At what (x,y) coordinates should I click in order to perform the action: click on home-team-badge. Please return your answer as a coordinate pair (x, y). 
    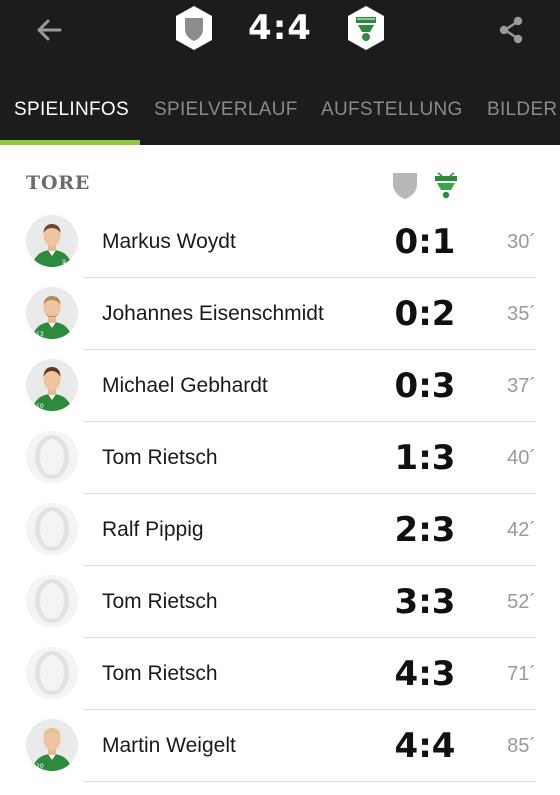
    Looking at the image, I should click on (194, 28).